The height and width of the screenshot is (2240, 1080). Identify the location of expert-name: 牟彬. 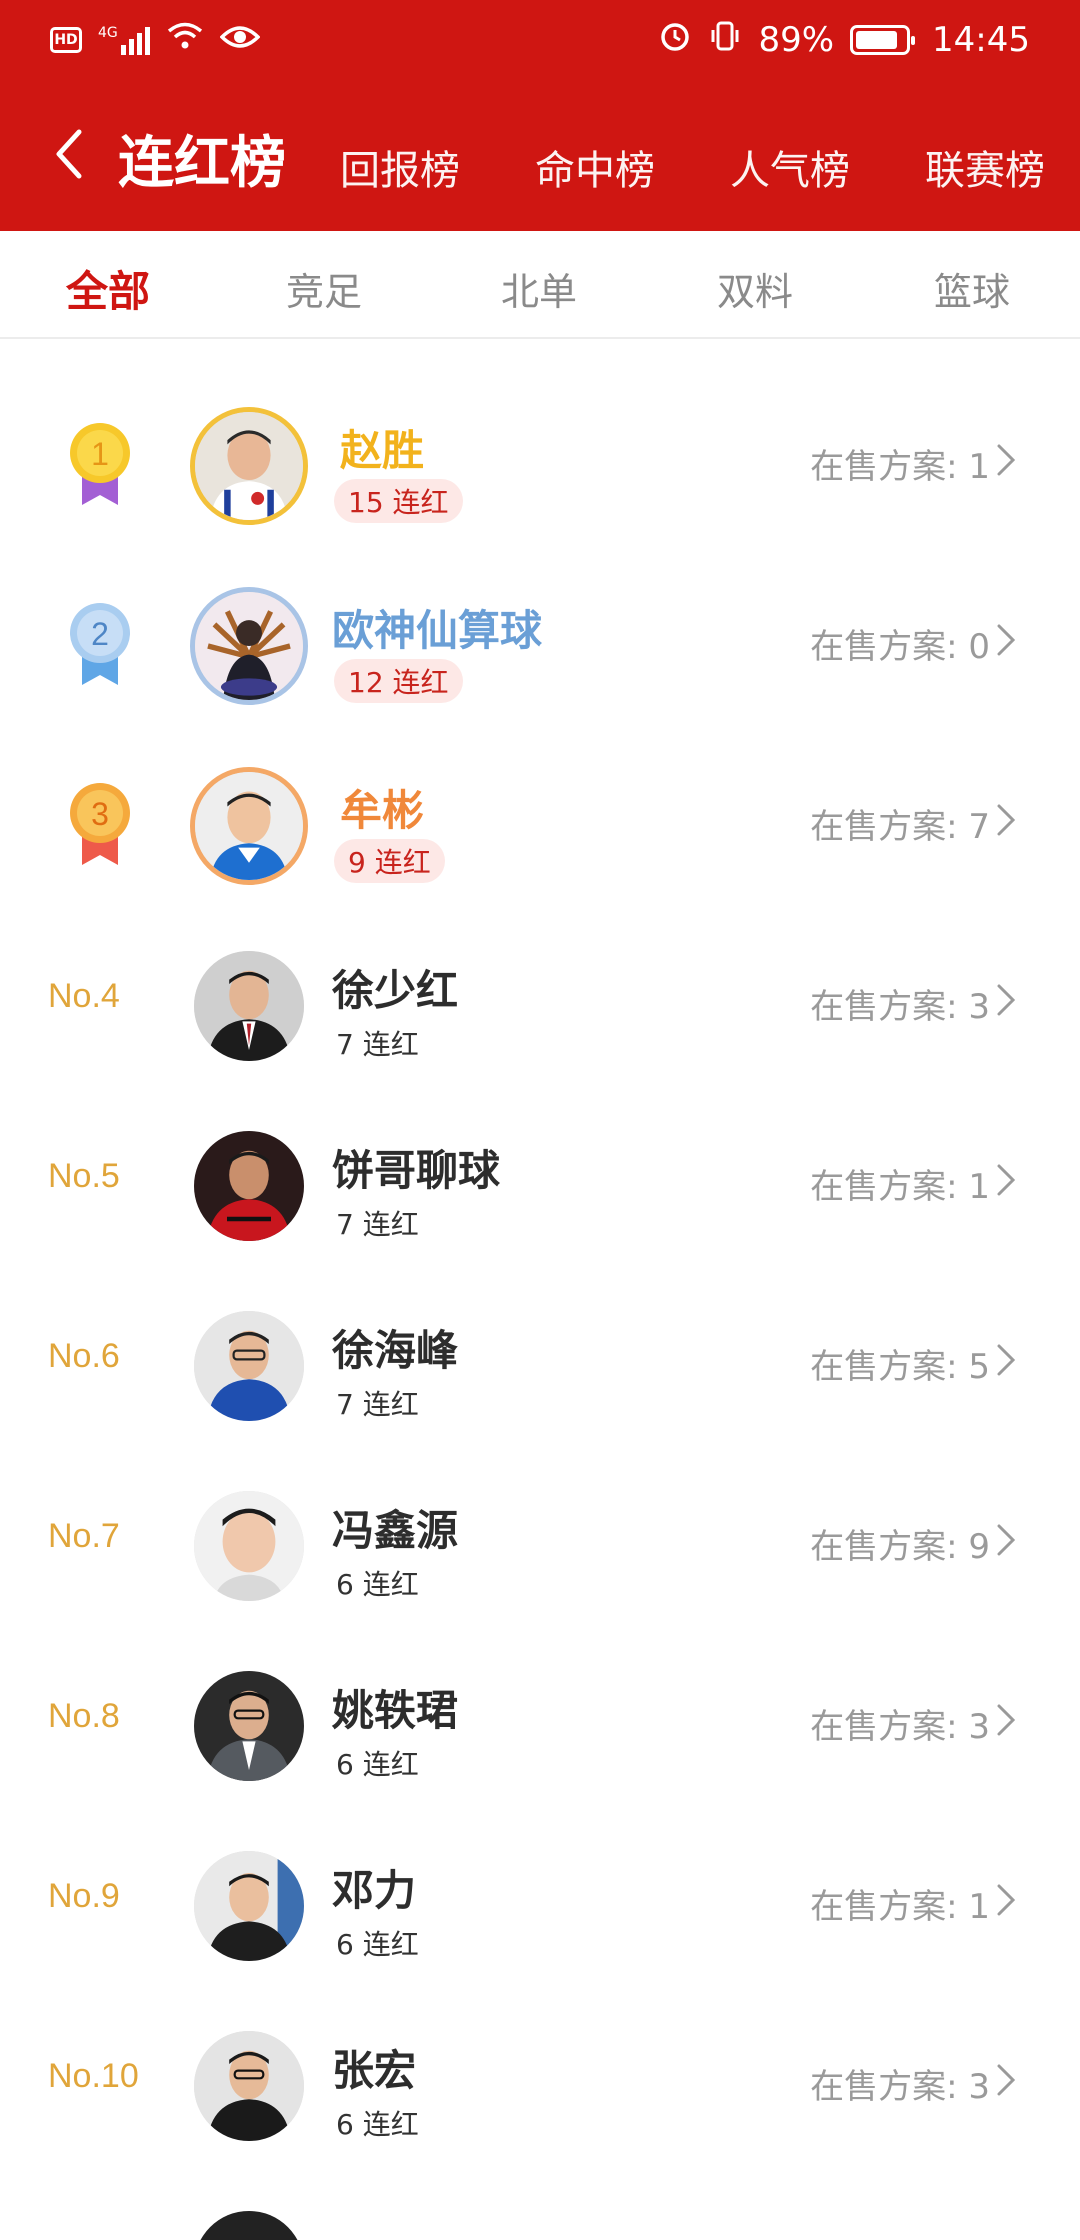
(382, 810).